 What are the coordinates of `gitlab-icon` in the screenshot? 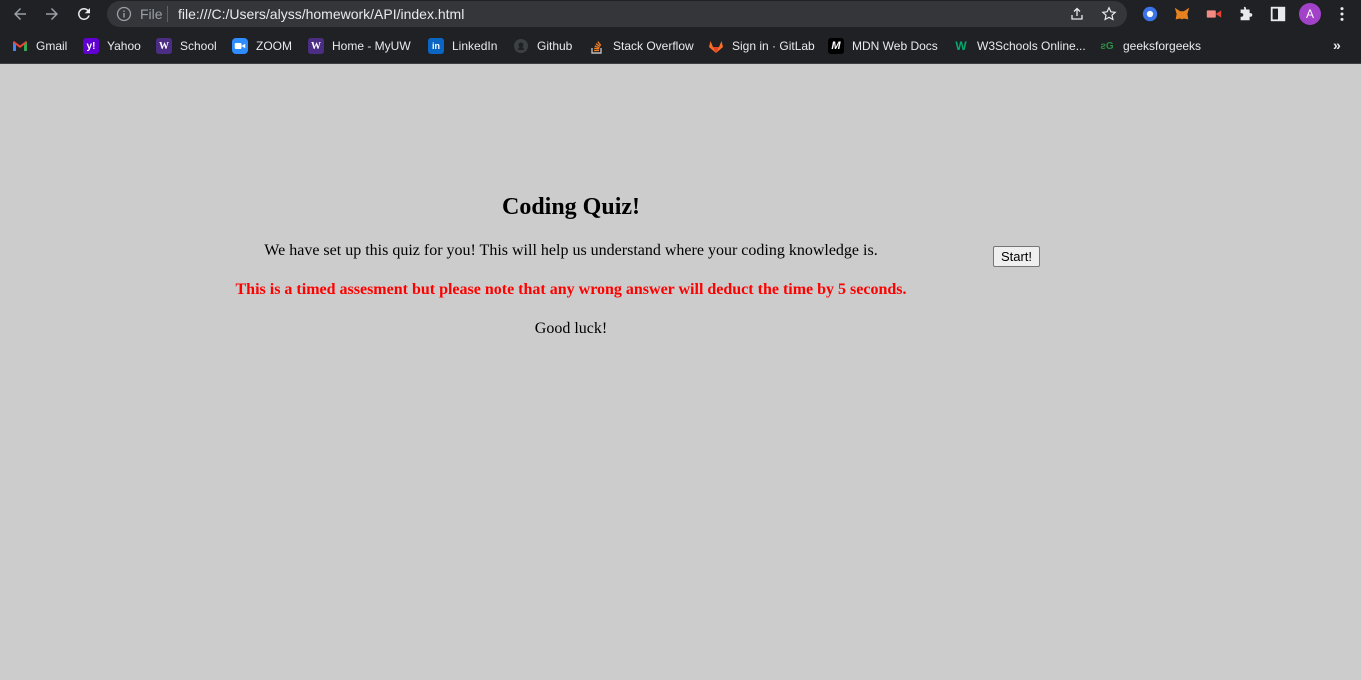 It's located at (716, 46).